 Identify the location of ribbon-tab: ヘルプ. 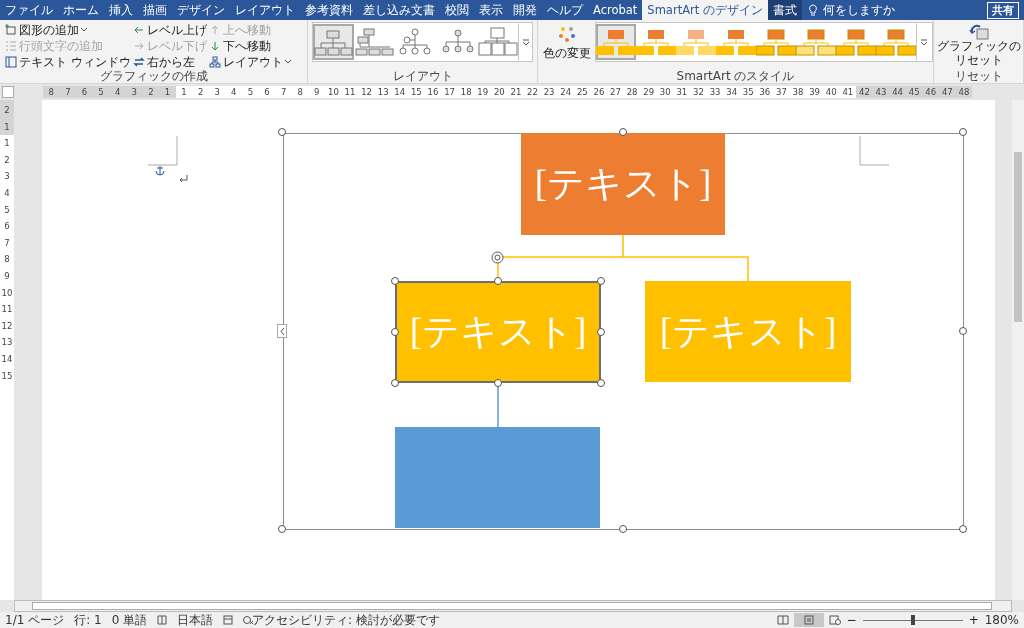
(565, 10).